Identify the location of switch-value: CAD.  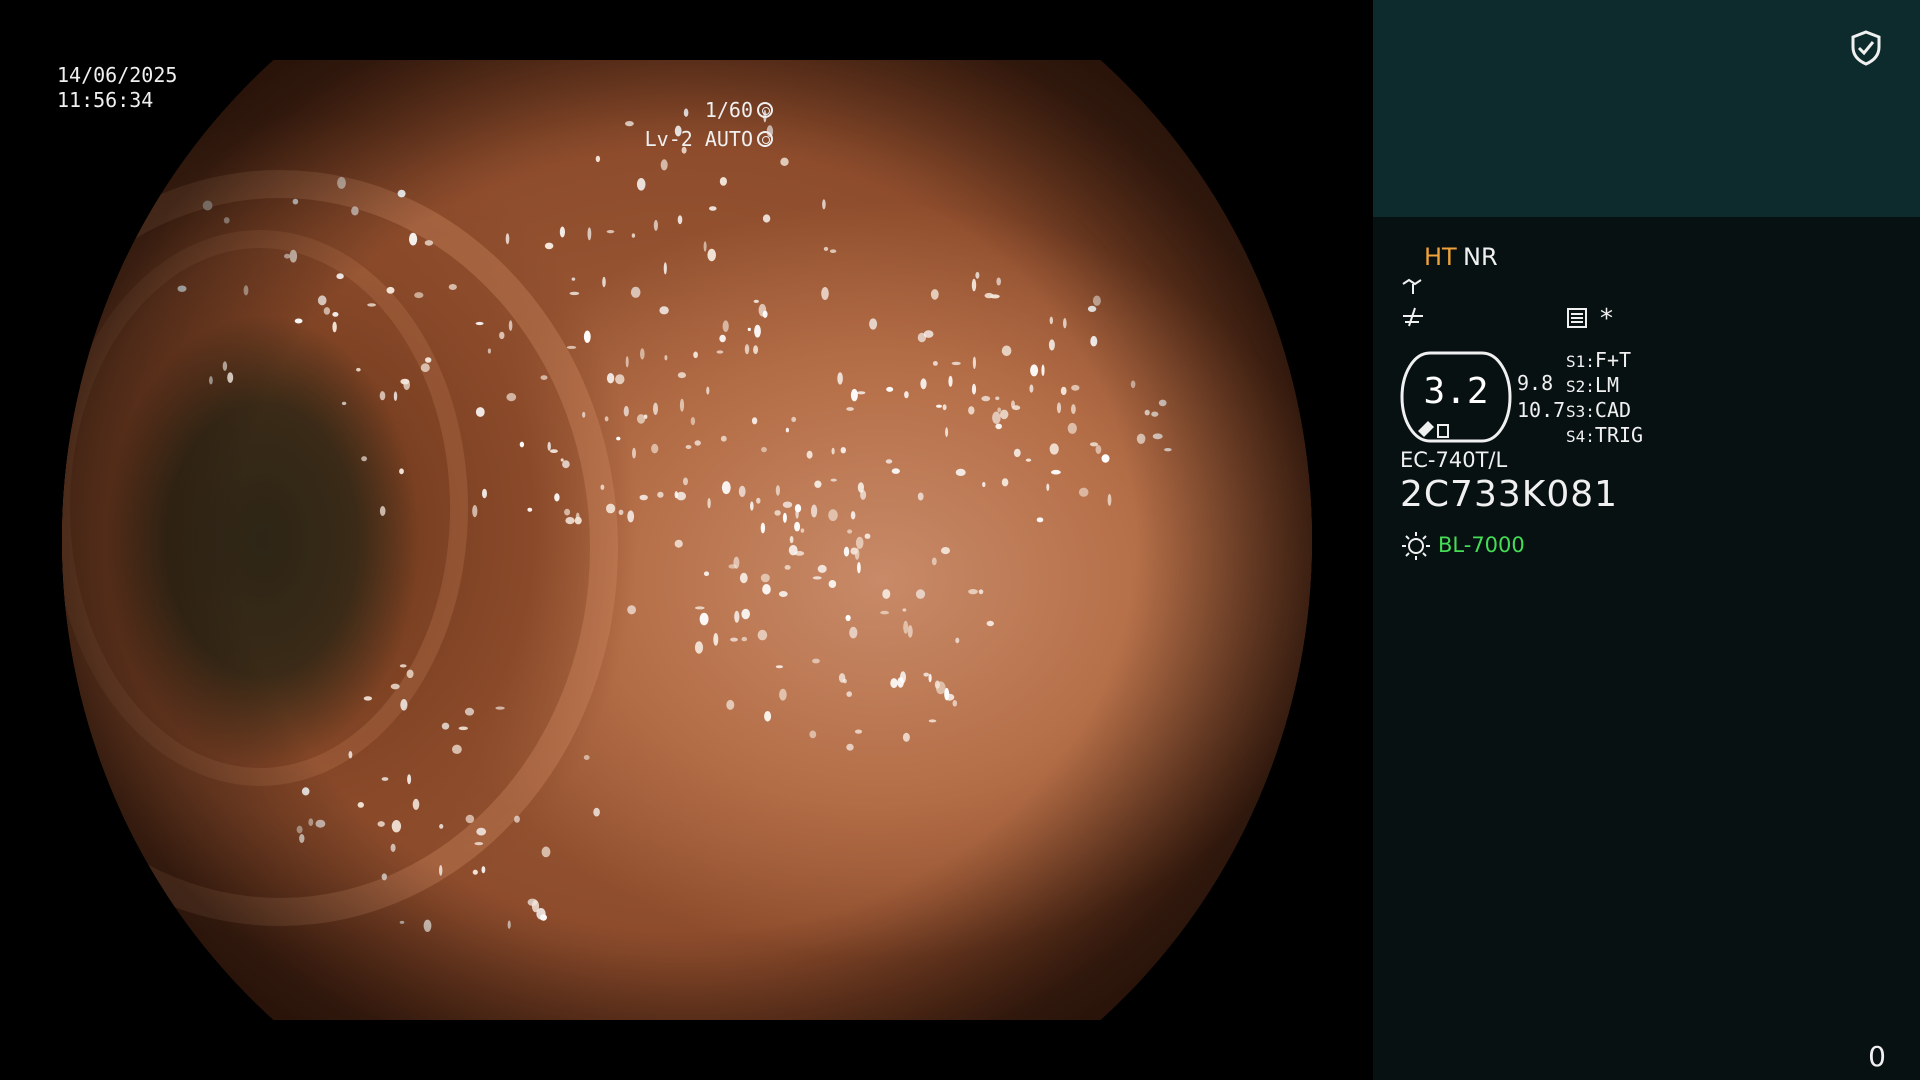
(1613, 410).